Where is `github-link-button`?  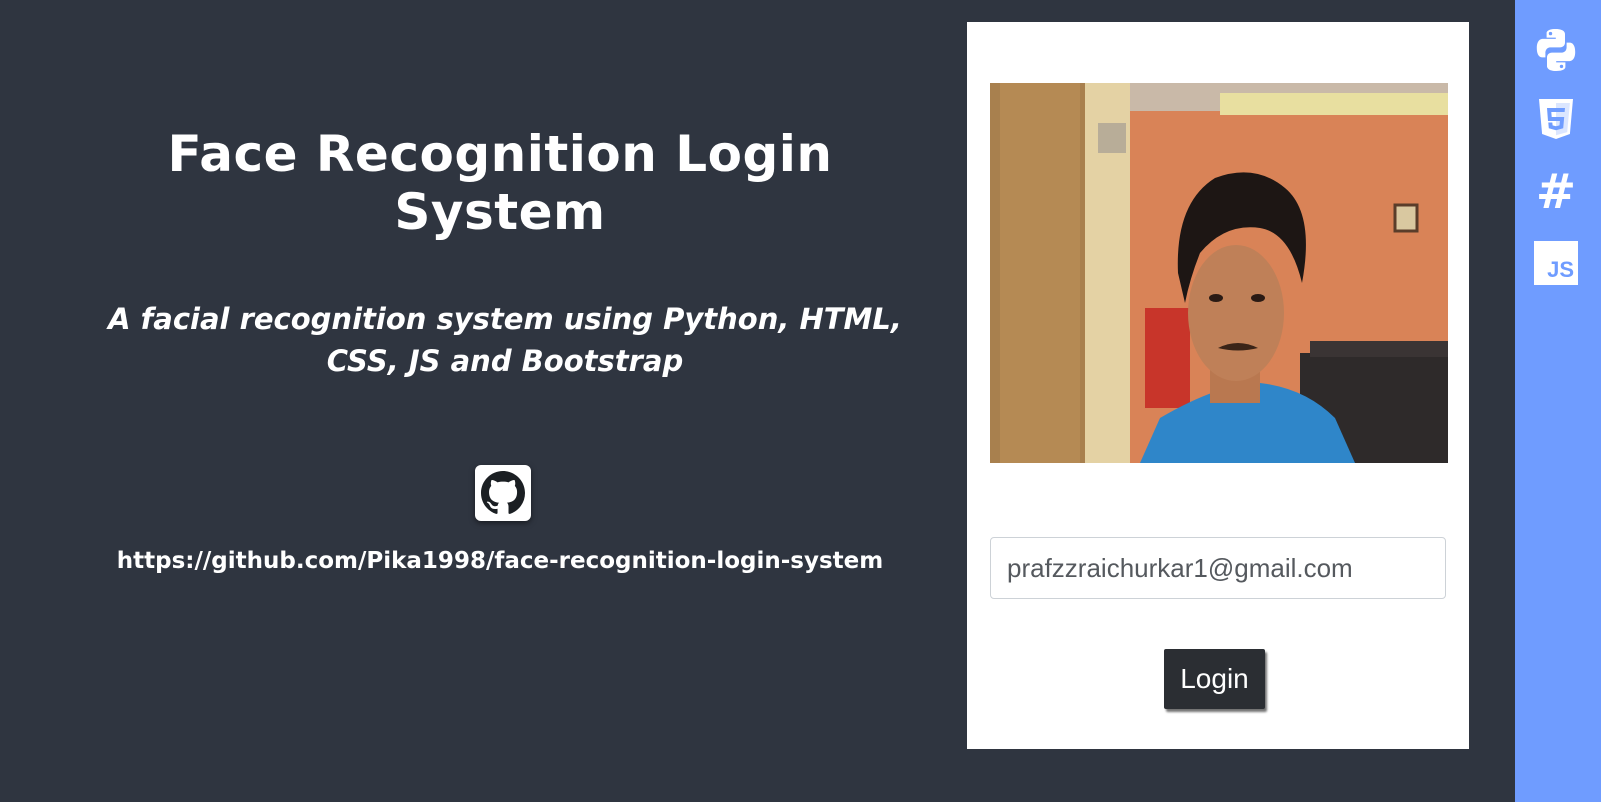 github-link-button is located at coordinates (503, 493).